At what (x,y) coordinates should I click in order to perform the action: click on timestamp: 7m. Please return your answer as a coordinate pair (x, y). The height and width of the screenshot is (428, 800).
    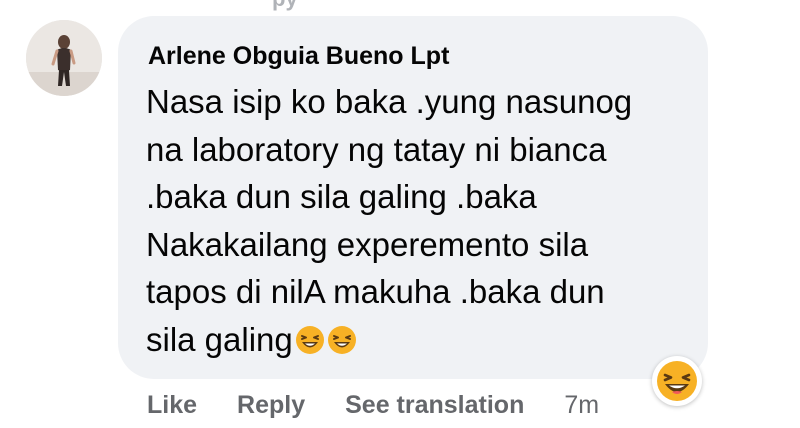
    Looking at the image, I should click on (581, 405).